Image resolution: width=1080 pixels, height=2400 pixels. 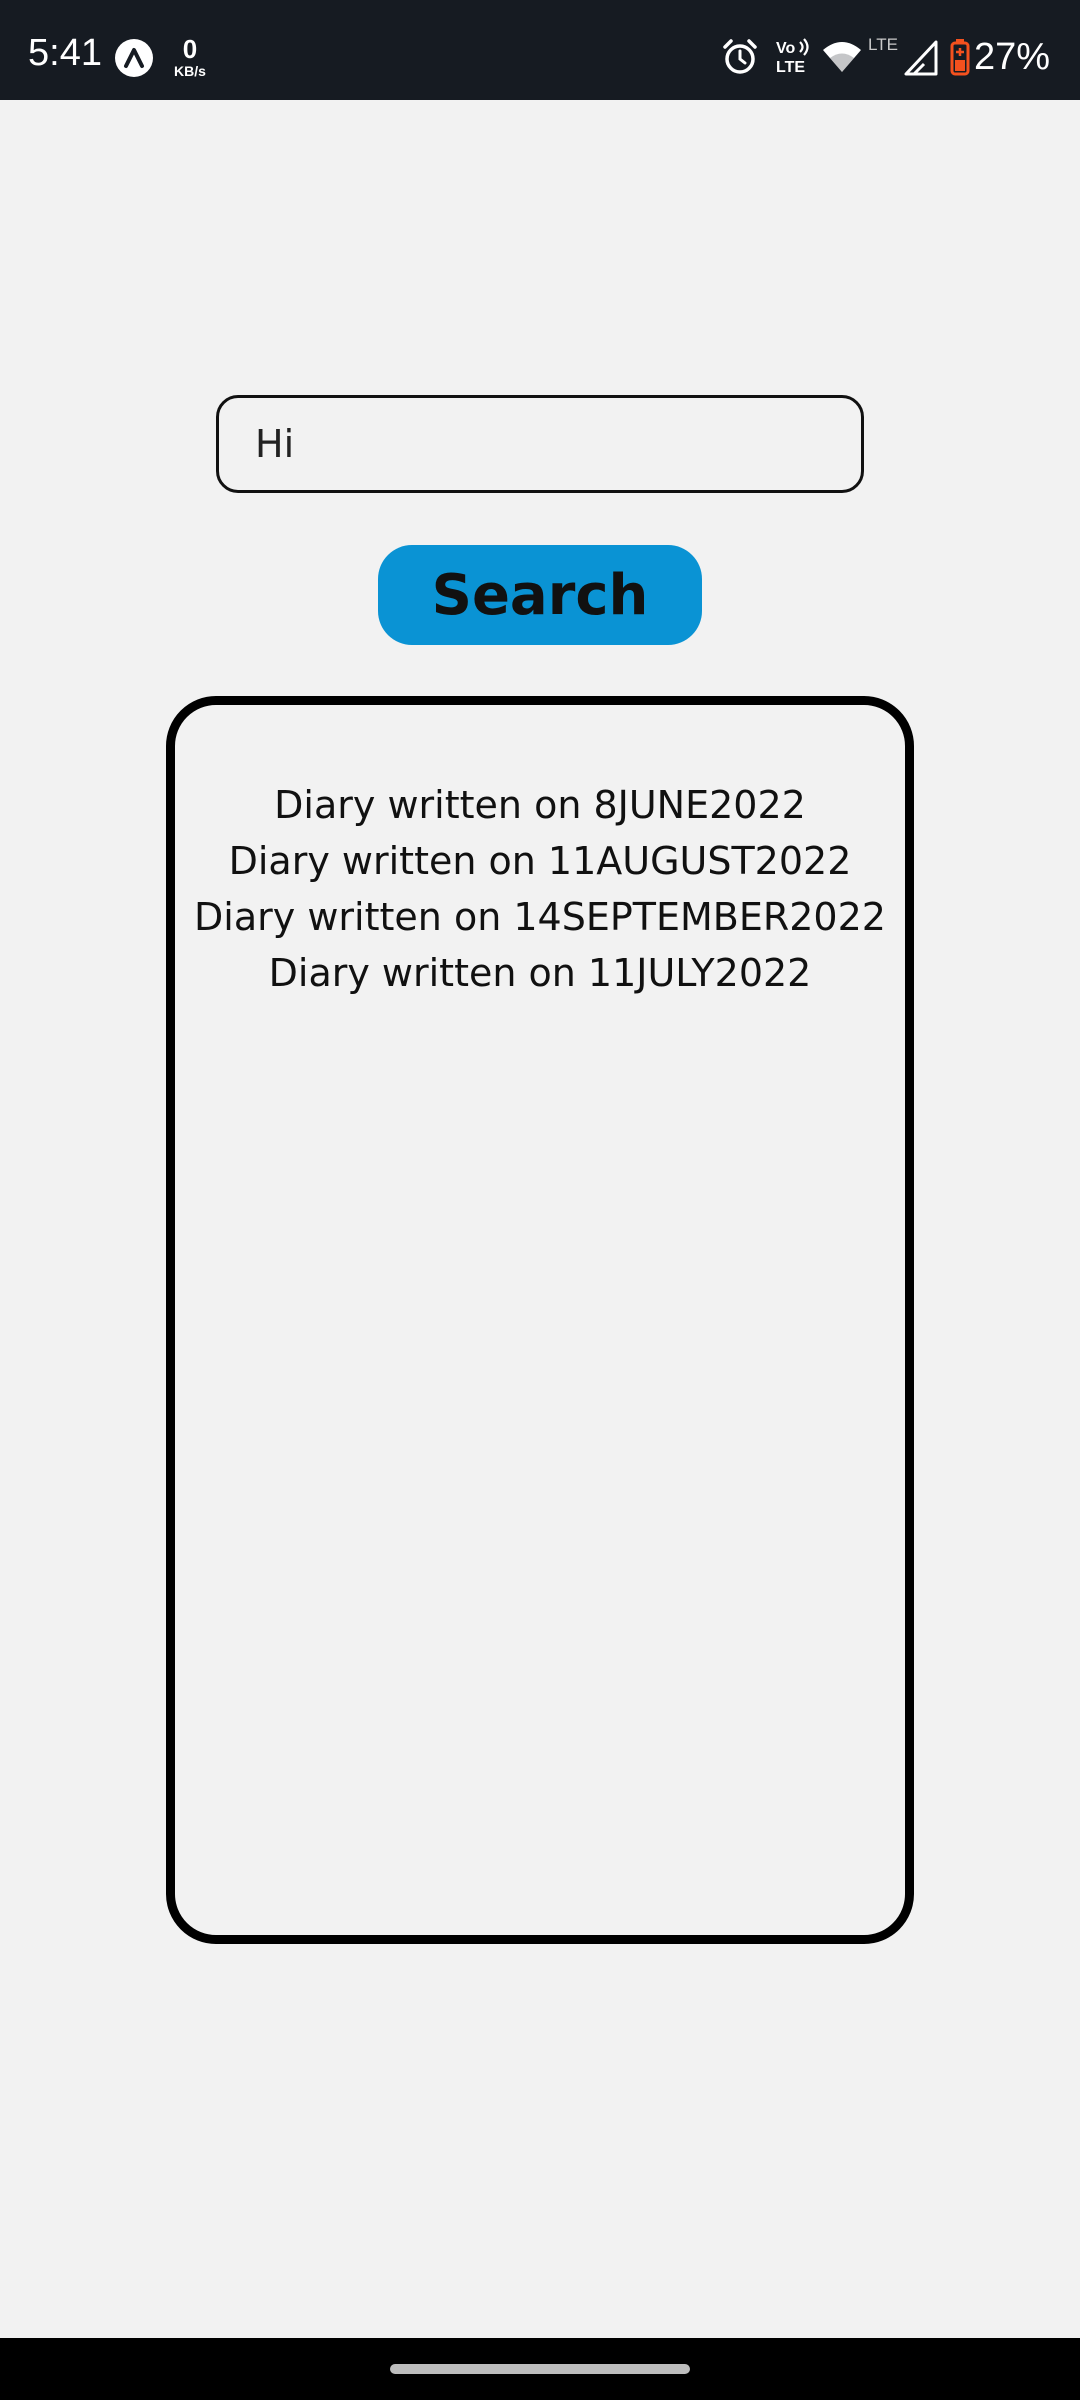 I want to click on status-time: 5:41, so click(x=65, y=53).